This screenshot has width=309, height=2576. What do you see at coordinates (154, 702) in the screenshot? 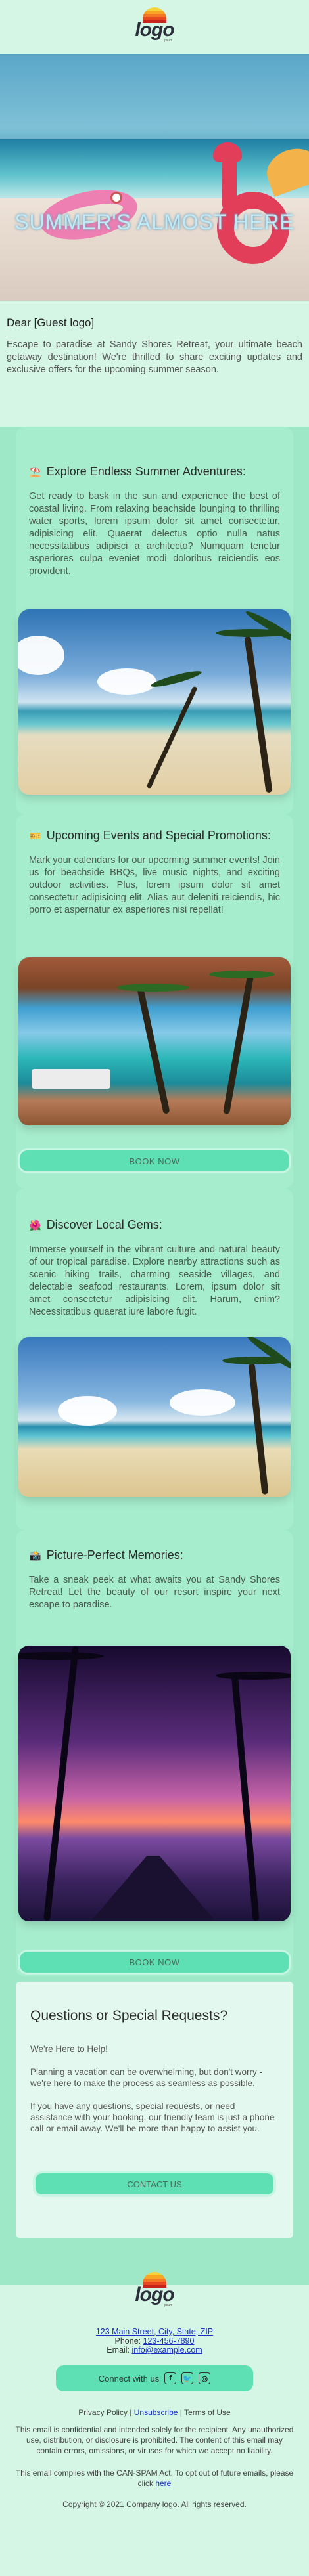
I see `beach-palm-image` at bounding box center [154, 702].